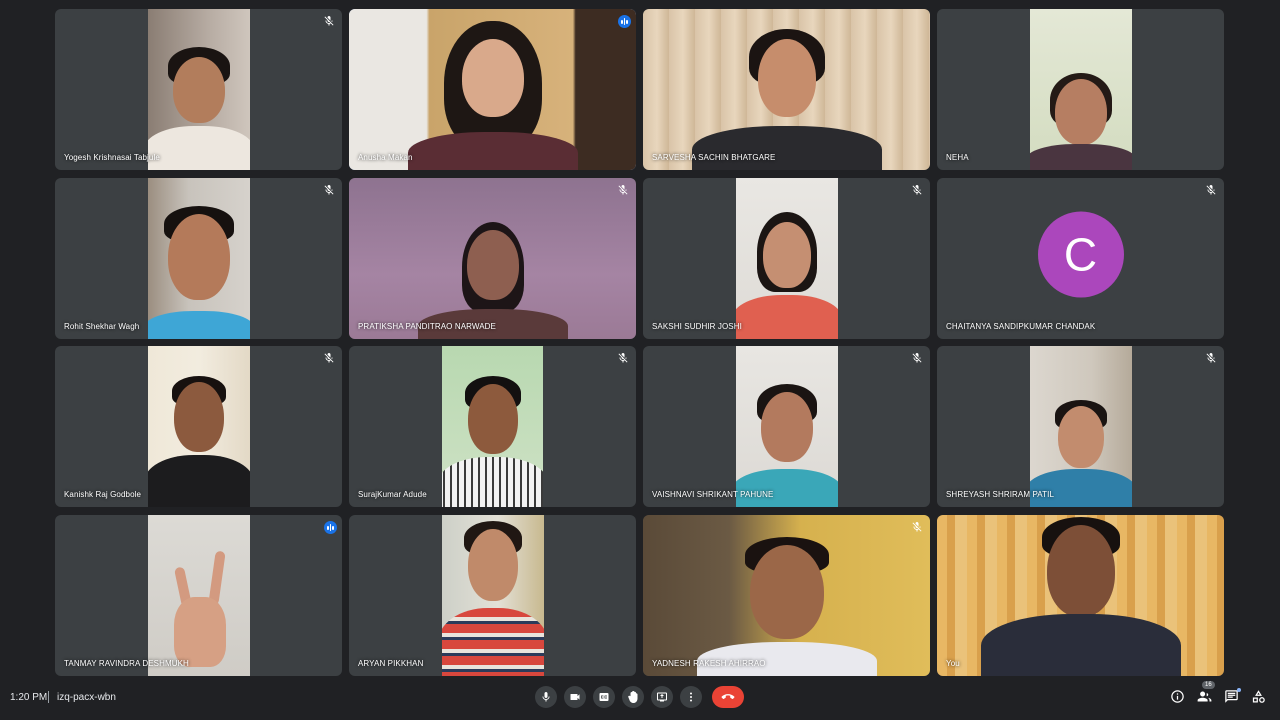 The height and width of the screenshot is (720, 1280). What do you see at coordinates (1232, 696) in the screenshot?
I see `chat-icon` at bounding box center [1232, 696].